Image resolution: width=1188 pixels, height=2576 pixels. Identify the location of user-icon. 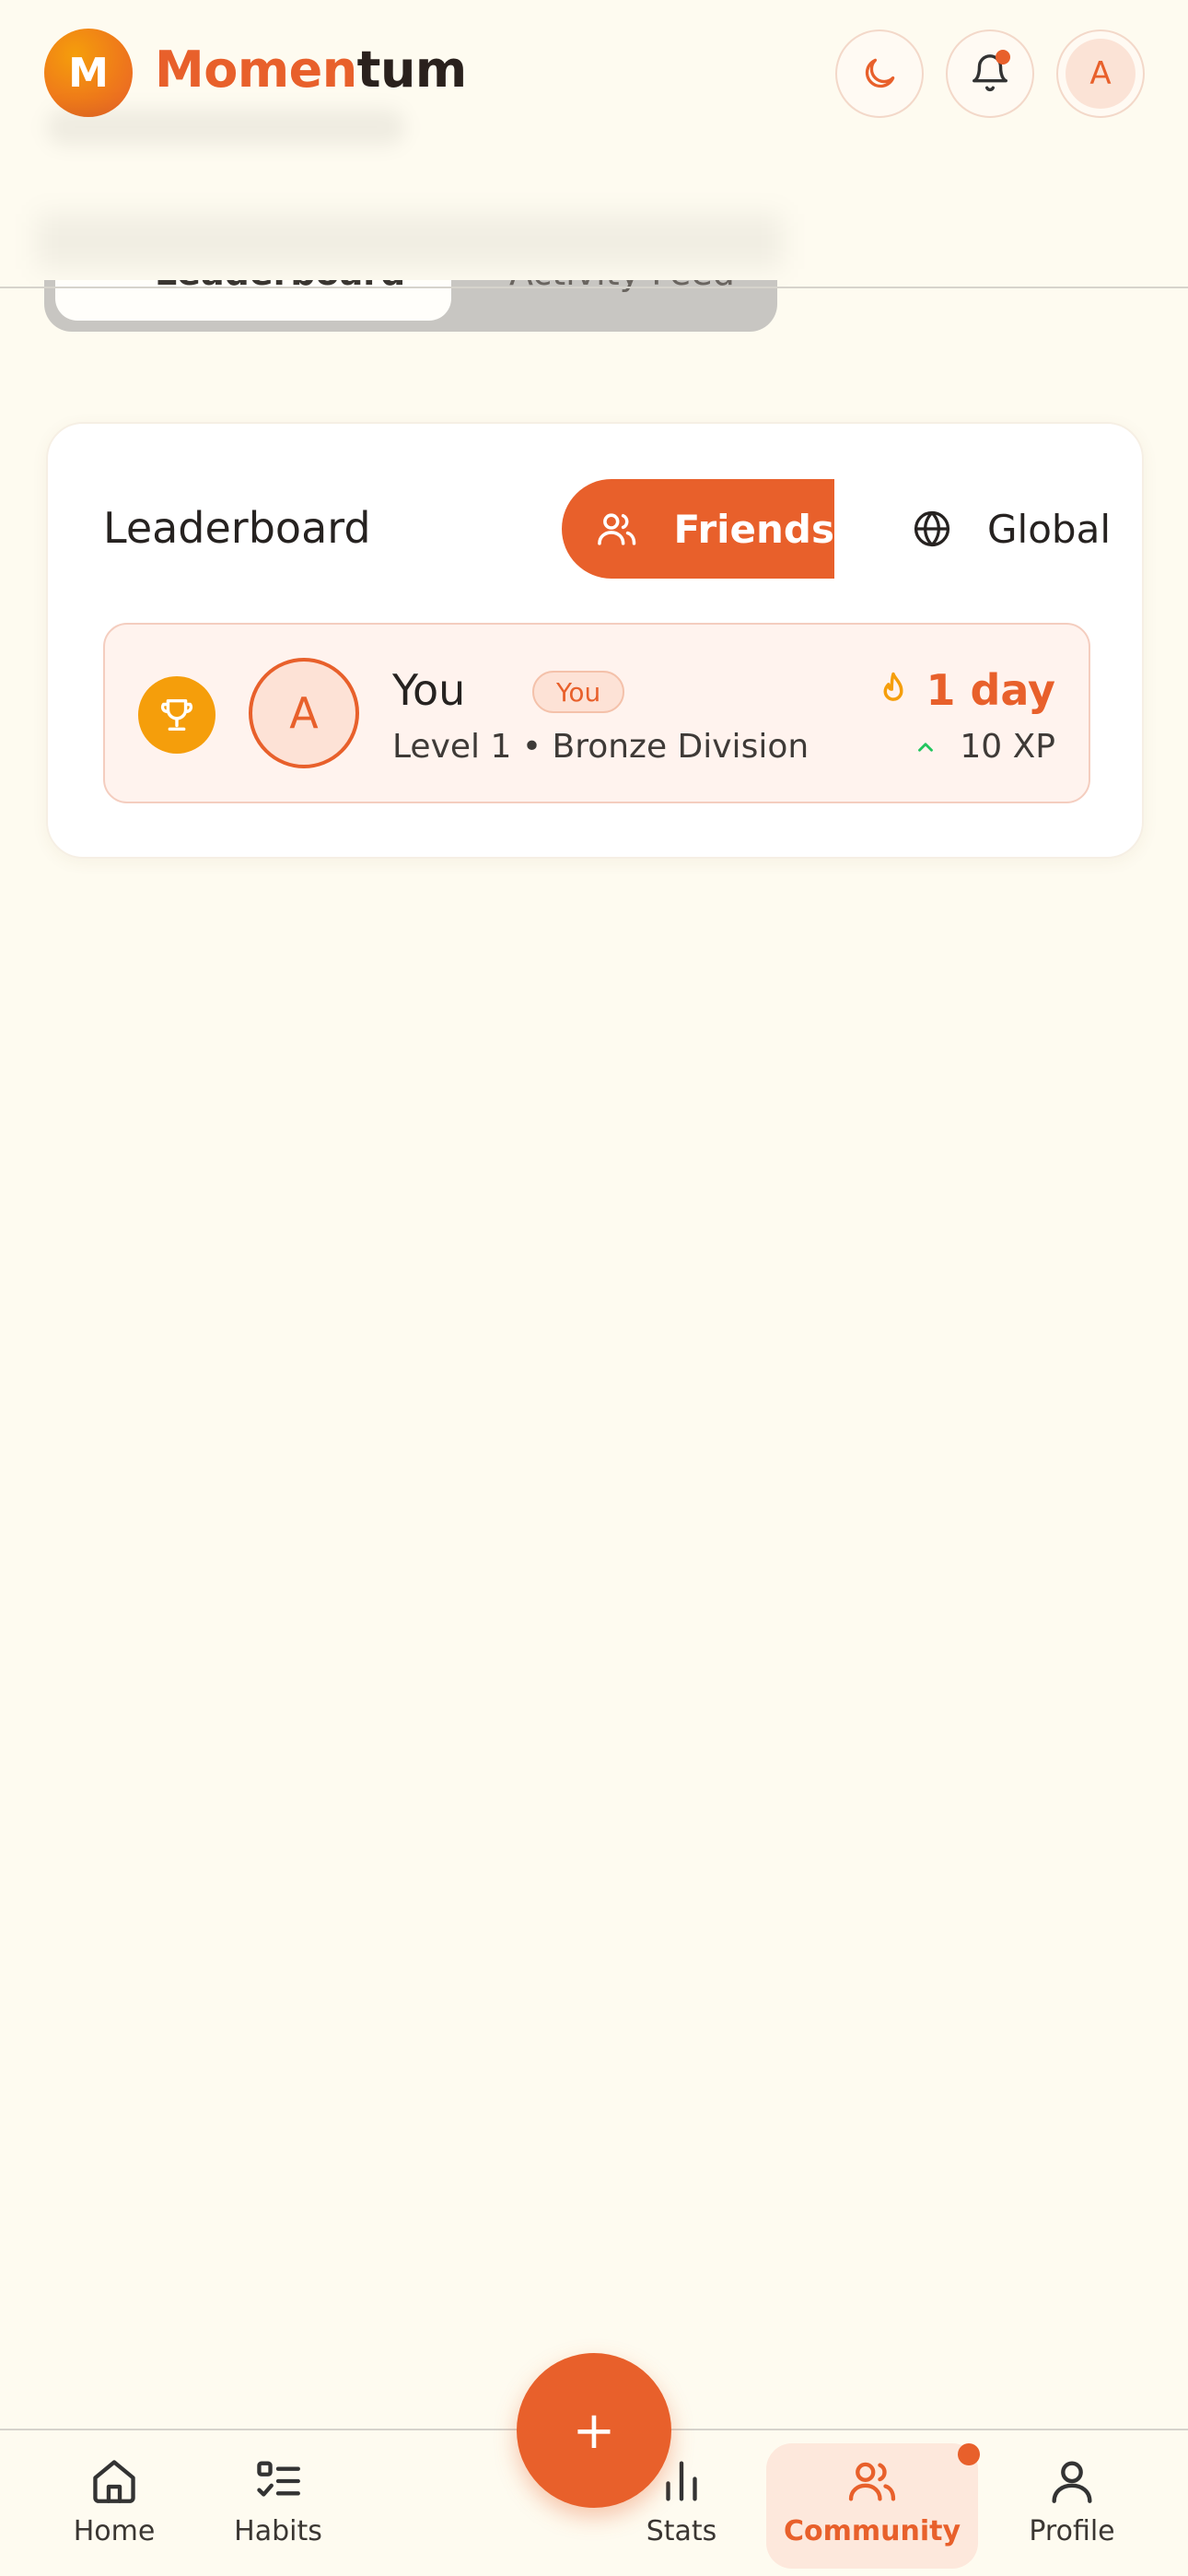
(1072, 2482).